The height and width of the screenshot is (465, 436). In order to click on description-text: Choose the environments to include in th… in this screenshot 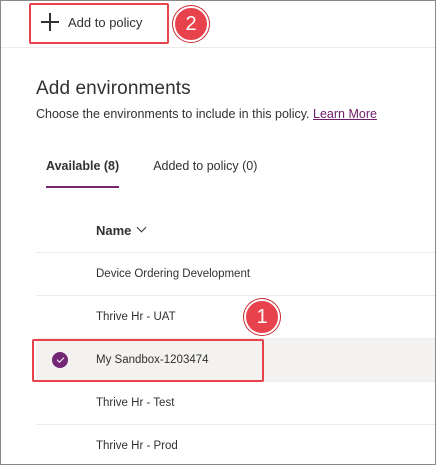, I will do `click(173, 114)`.